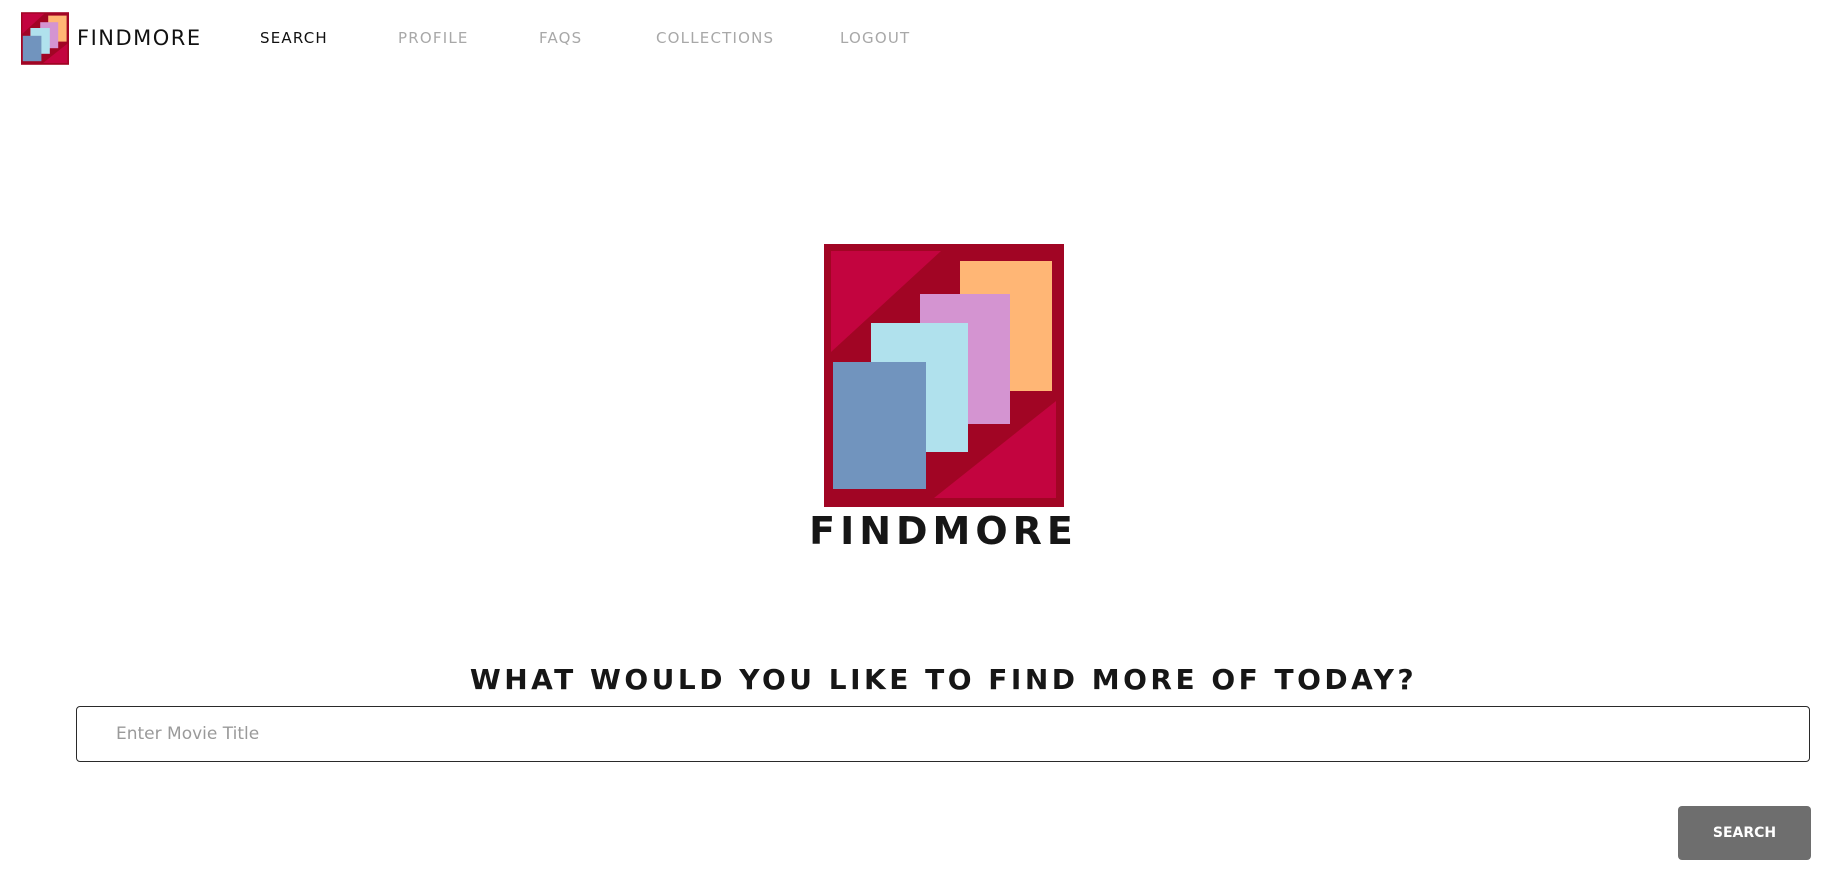  Describe the element at coordinates (875, 38) in the screenshot. I see `nav-logout: LOGOUT` at that location.